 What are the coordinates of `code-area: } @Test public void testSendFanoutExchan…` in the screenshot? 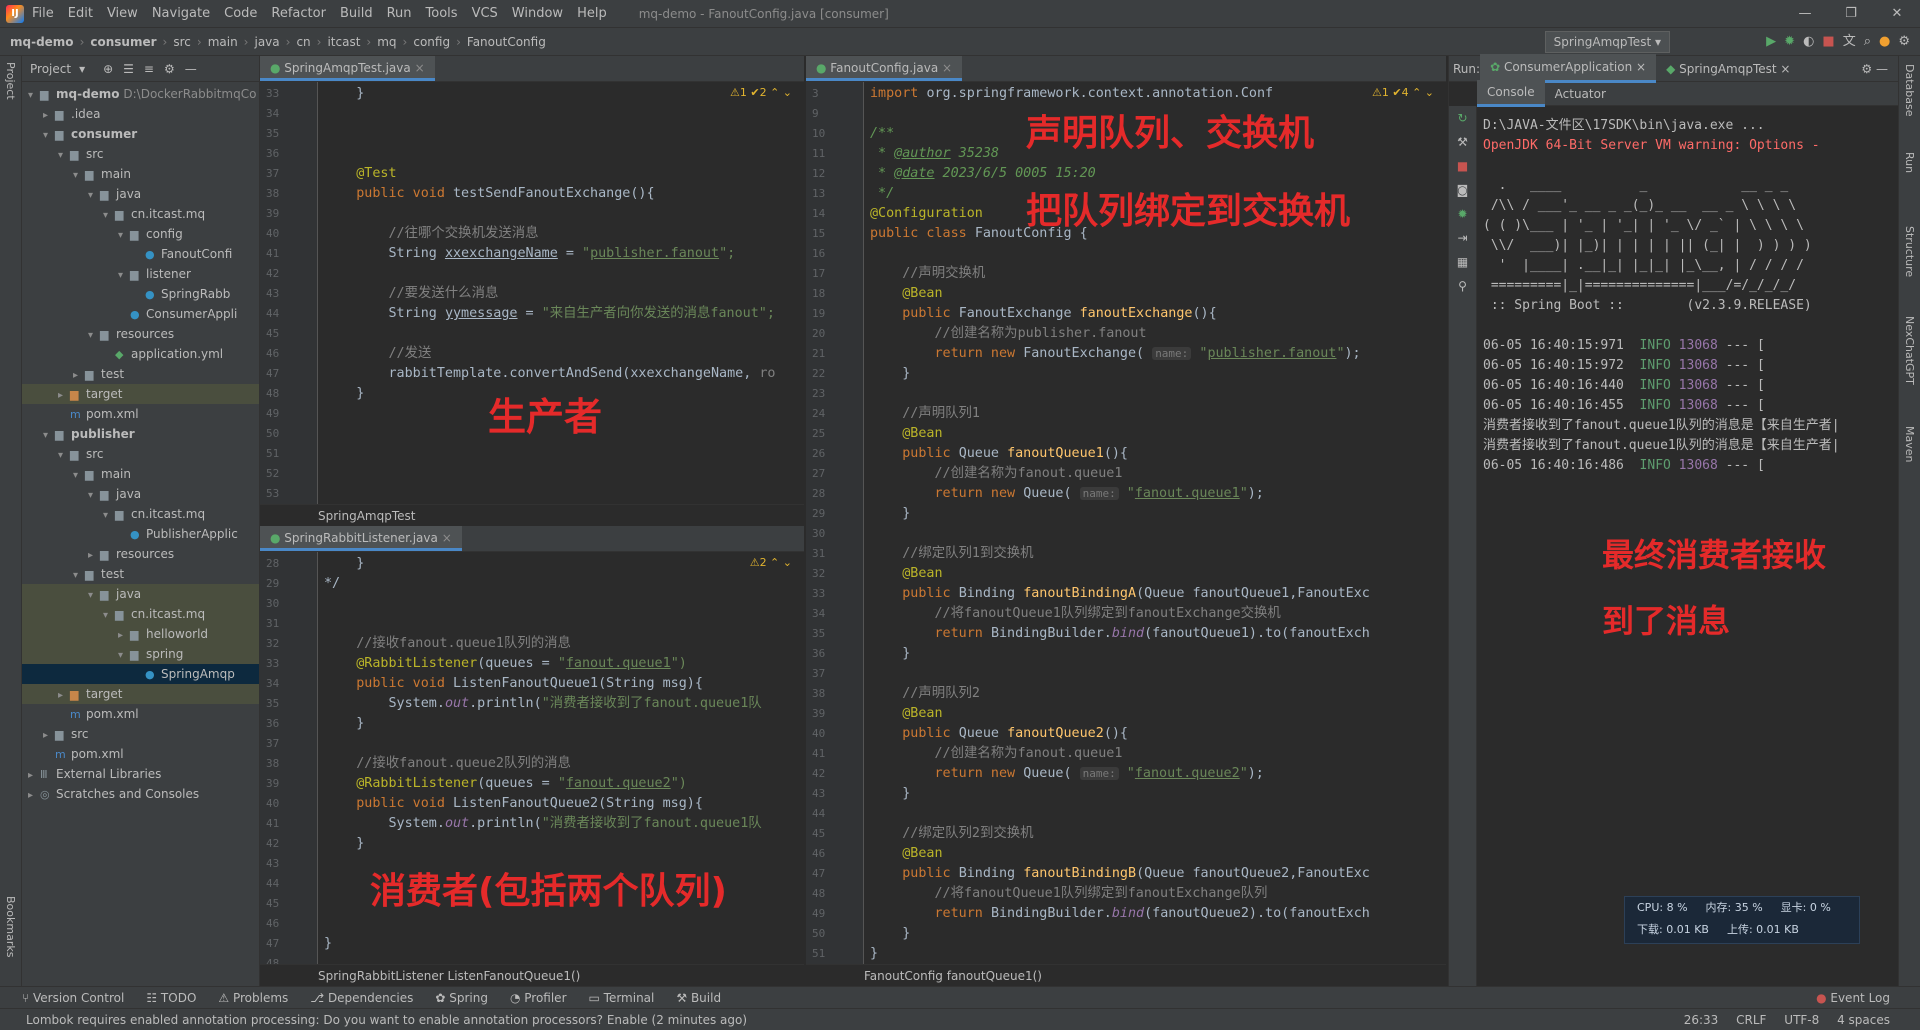 It's located at (564, 294).